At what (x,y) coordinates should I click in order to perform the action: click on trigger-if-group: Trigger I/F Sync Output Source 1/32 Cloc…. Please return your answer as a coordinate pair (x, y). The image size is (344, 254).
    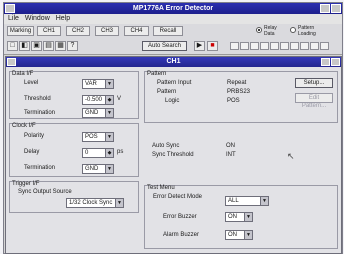
    Looking at the image, I should click on (74, 197).